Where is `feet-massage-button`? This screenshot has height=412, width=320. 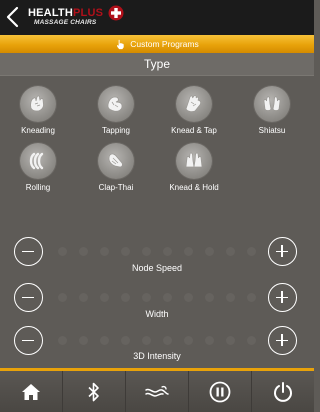 feet-massage-button is located at coordinates (157, 391).